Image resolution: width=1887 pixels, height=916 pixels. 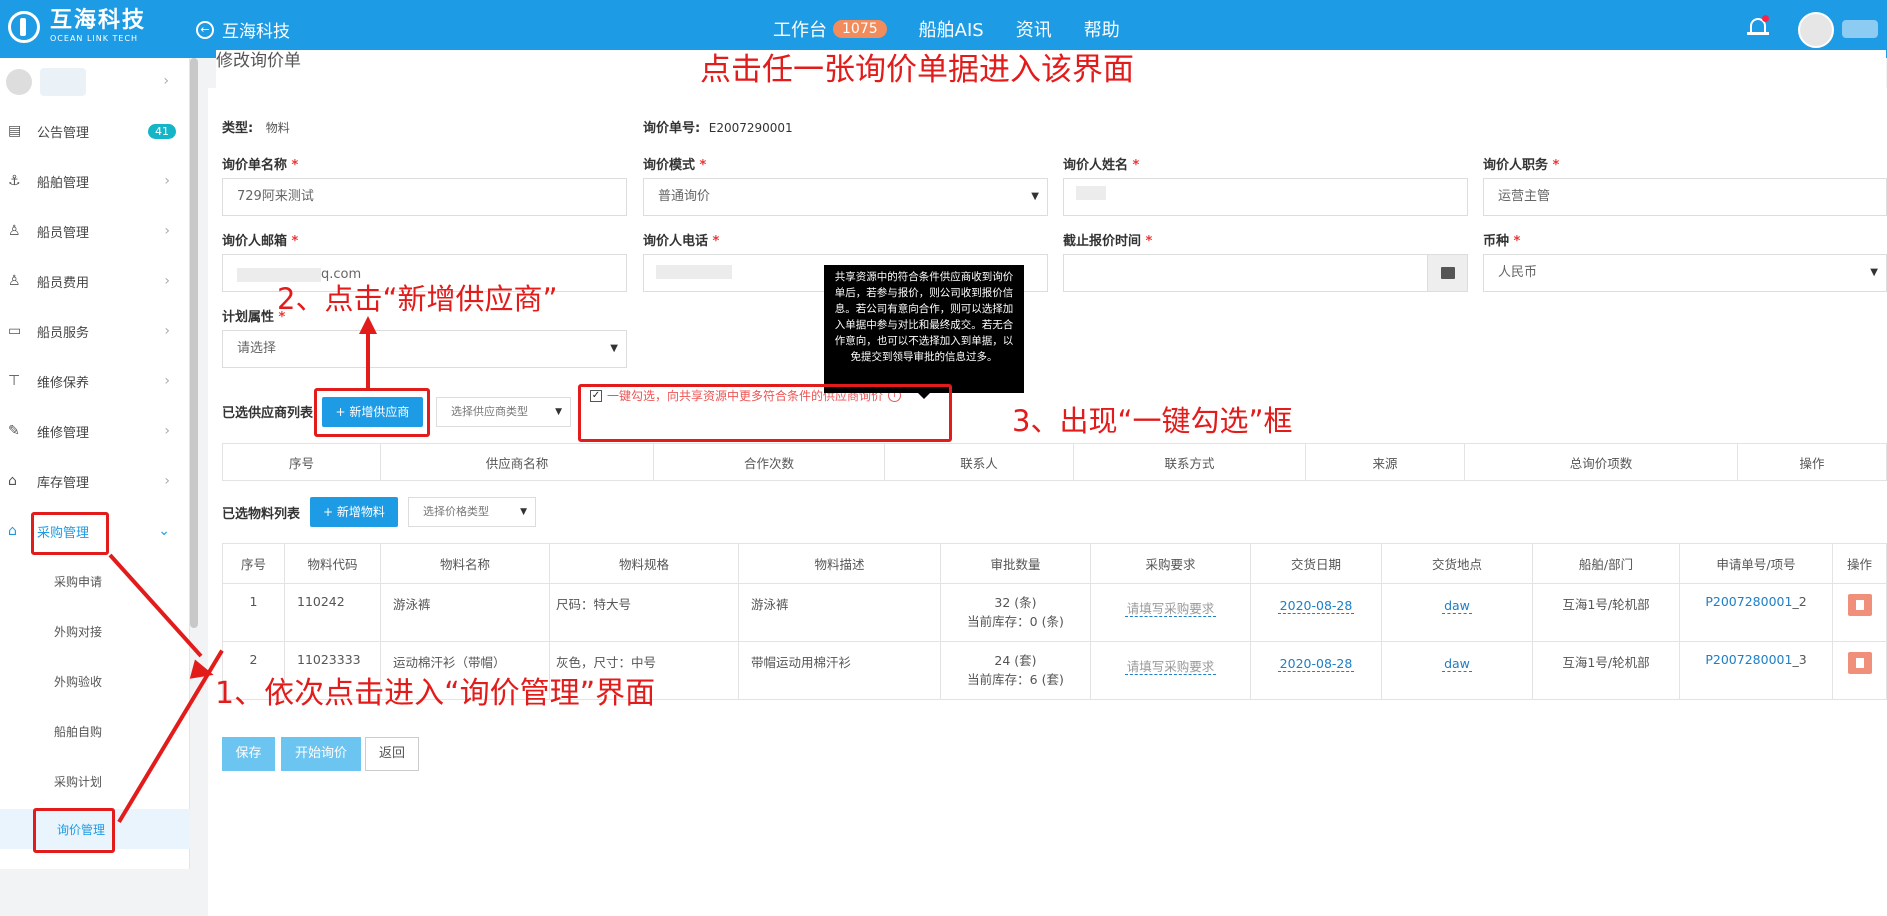 What do you see at coordinates (769, 462) in the screenshot?
I see `col-header: 合作次数` at bounding box center [769, 462].